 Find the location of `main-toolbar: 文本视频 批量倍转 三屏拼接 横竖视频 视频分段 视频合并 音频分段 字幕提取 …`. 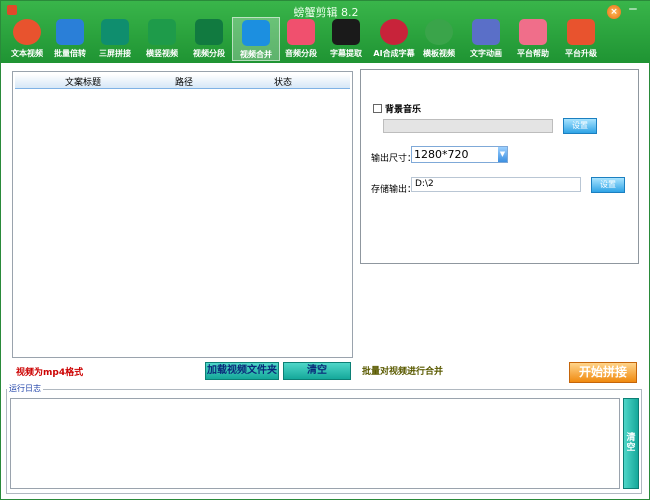

main-toolbar: 文本视频 批量倍转 三屏拼接 横竖视频 视频分段 视频合并 音频分段 字幕提取 … is located at coordinates (325, 38).